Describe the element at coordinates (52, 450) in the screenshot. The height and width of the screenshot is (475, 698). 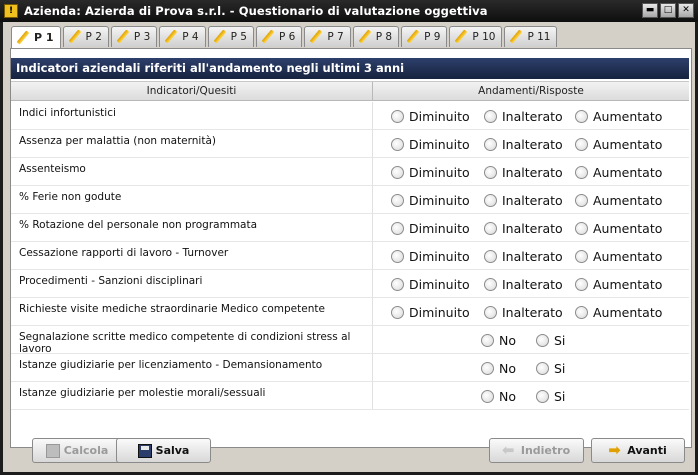
I see `calculator-icon` at that location.